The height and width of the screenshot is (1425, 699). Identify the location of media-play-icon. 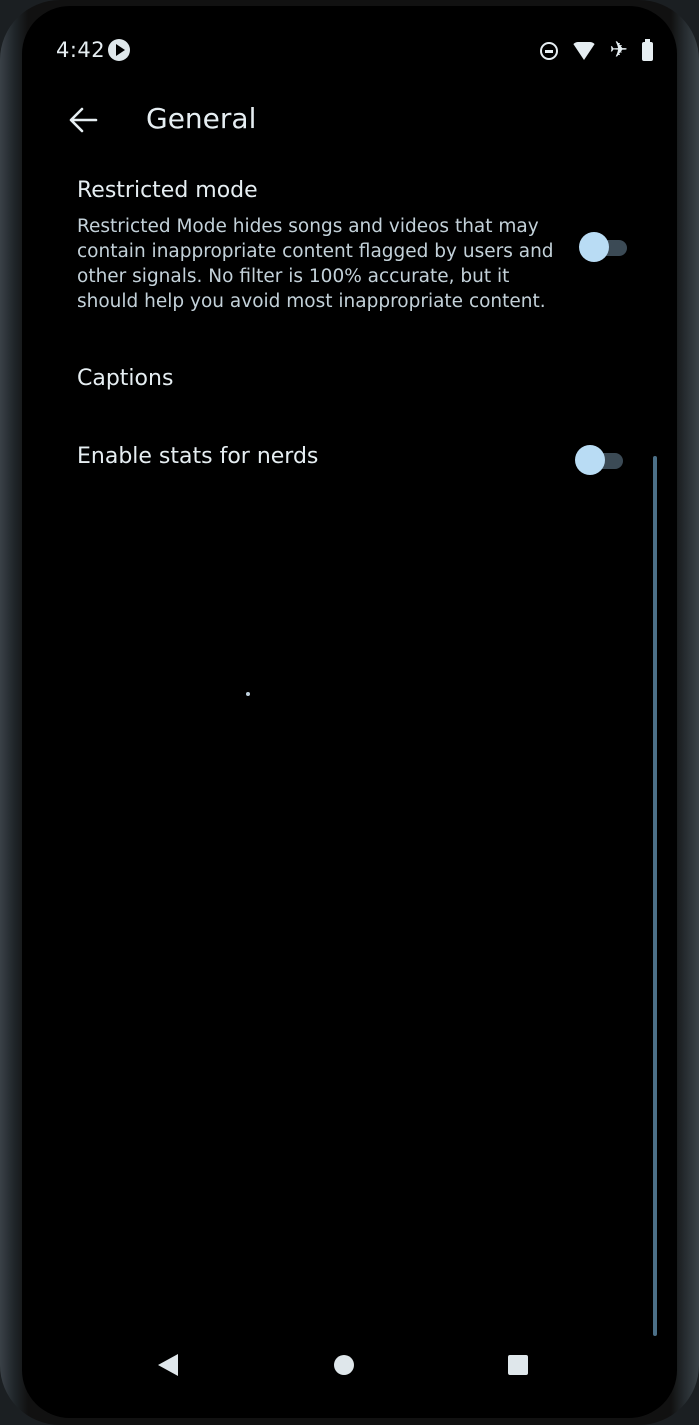
(119, 50).